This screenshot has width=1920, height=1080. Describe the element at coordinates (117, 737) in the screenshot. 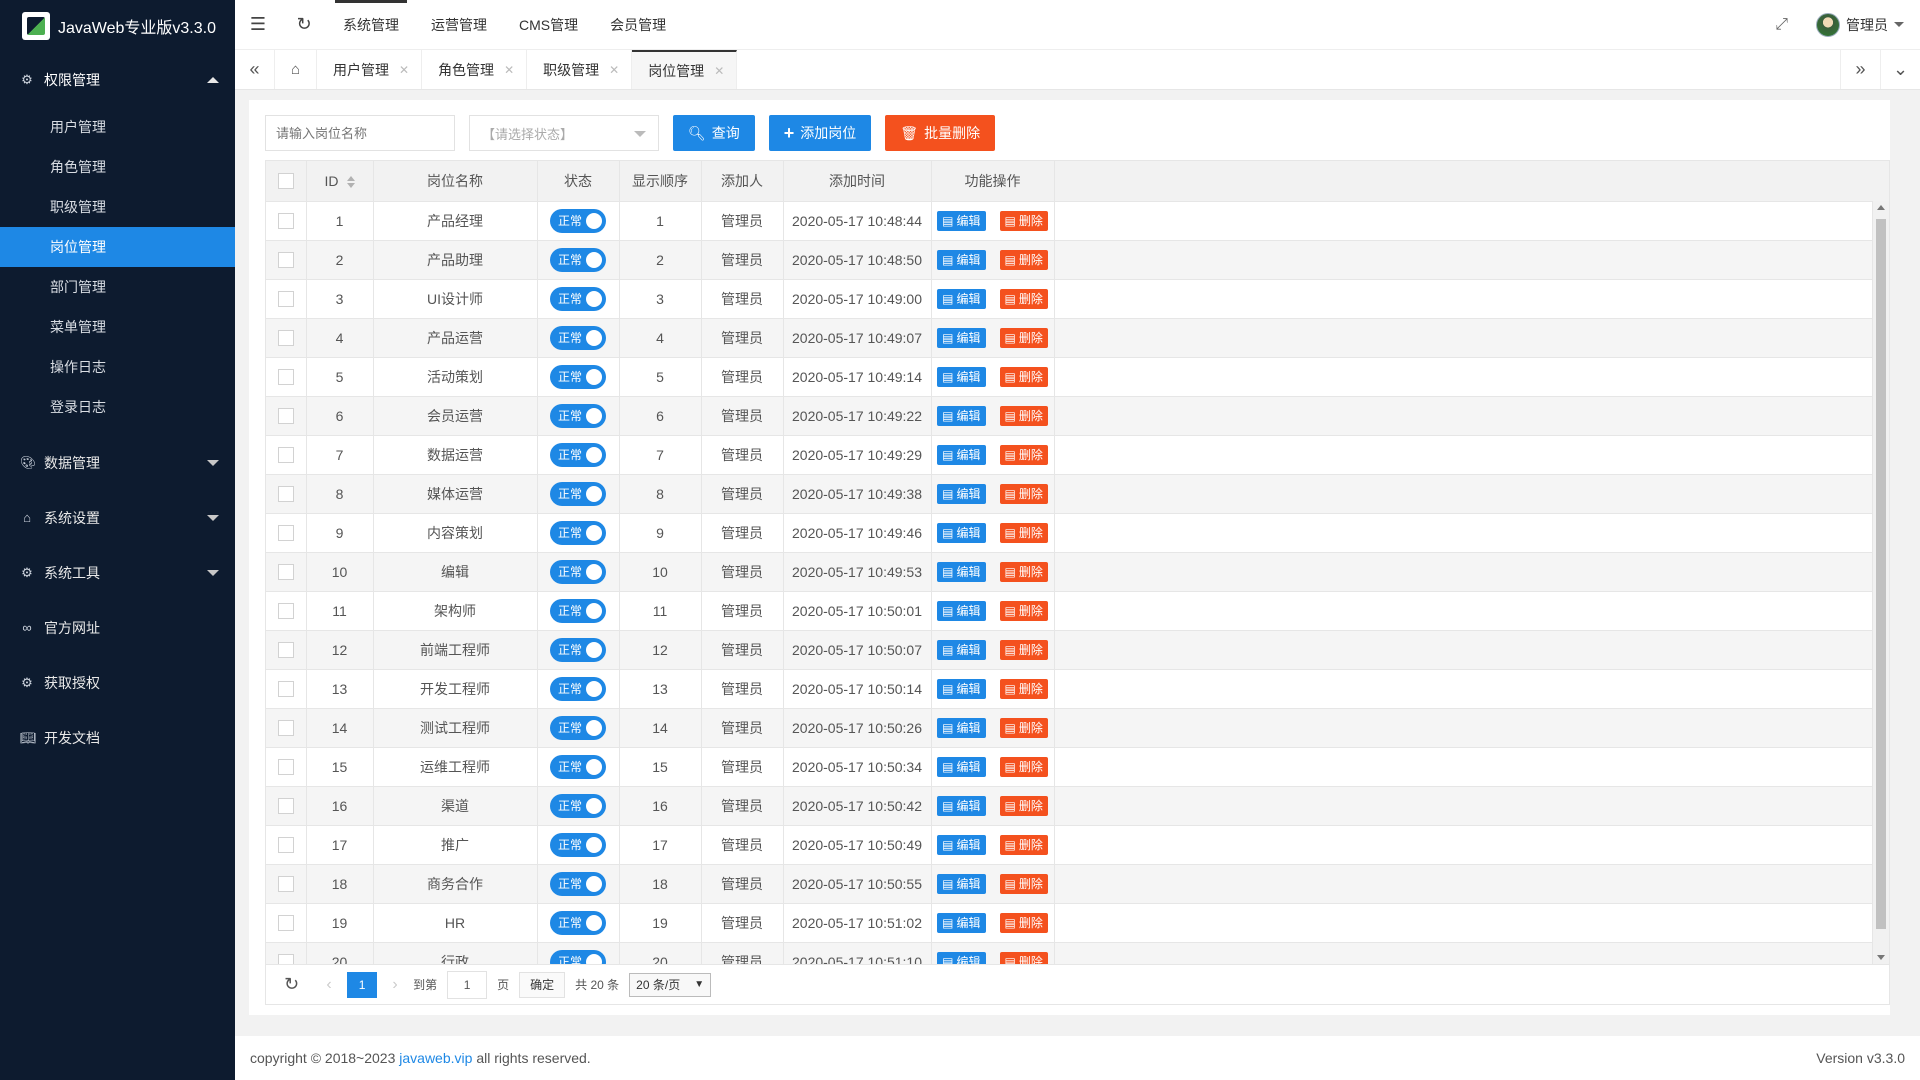

I see `sidebar-group-header: 📖︎ 开发文档` at that location.